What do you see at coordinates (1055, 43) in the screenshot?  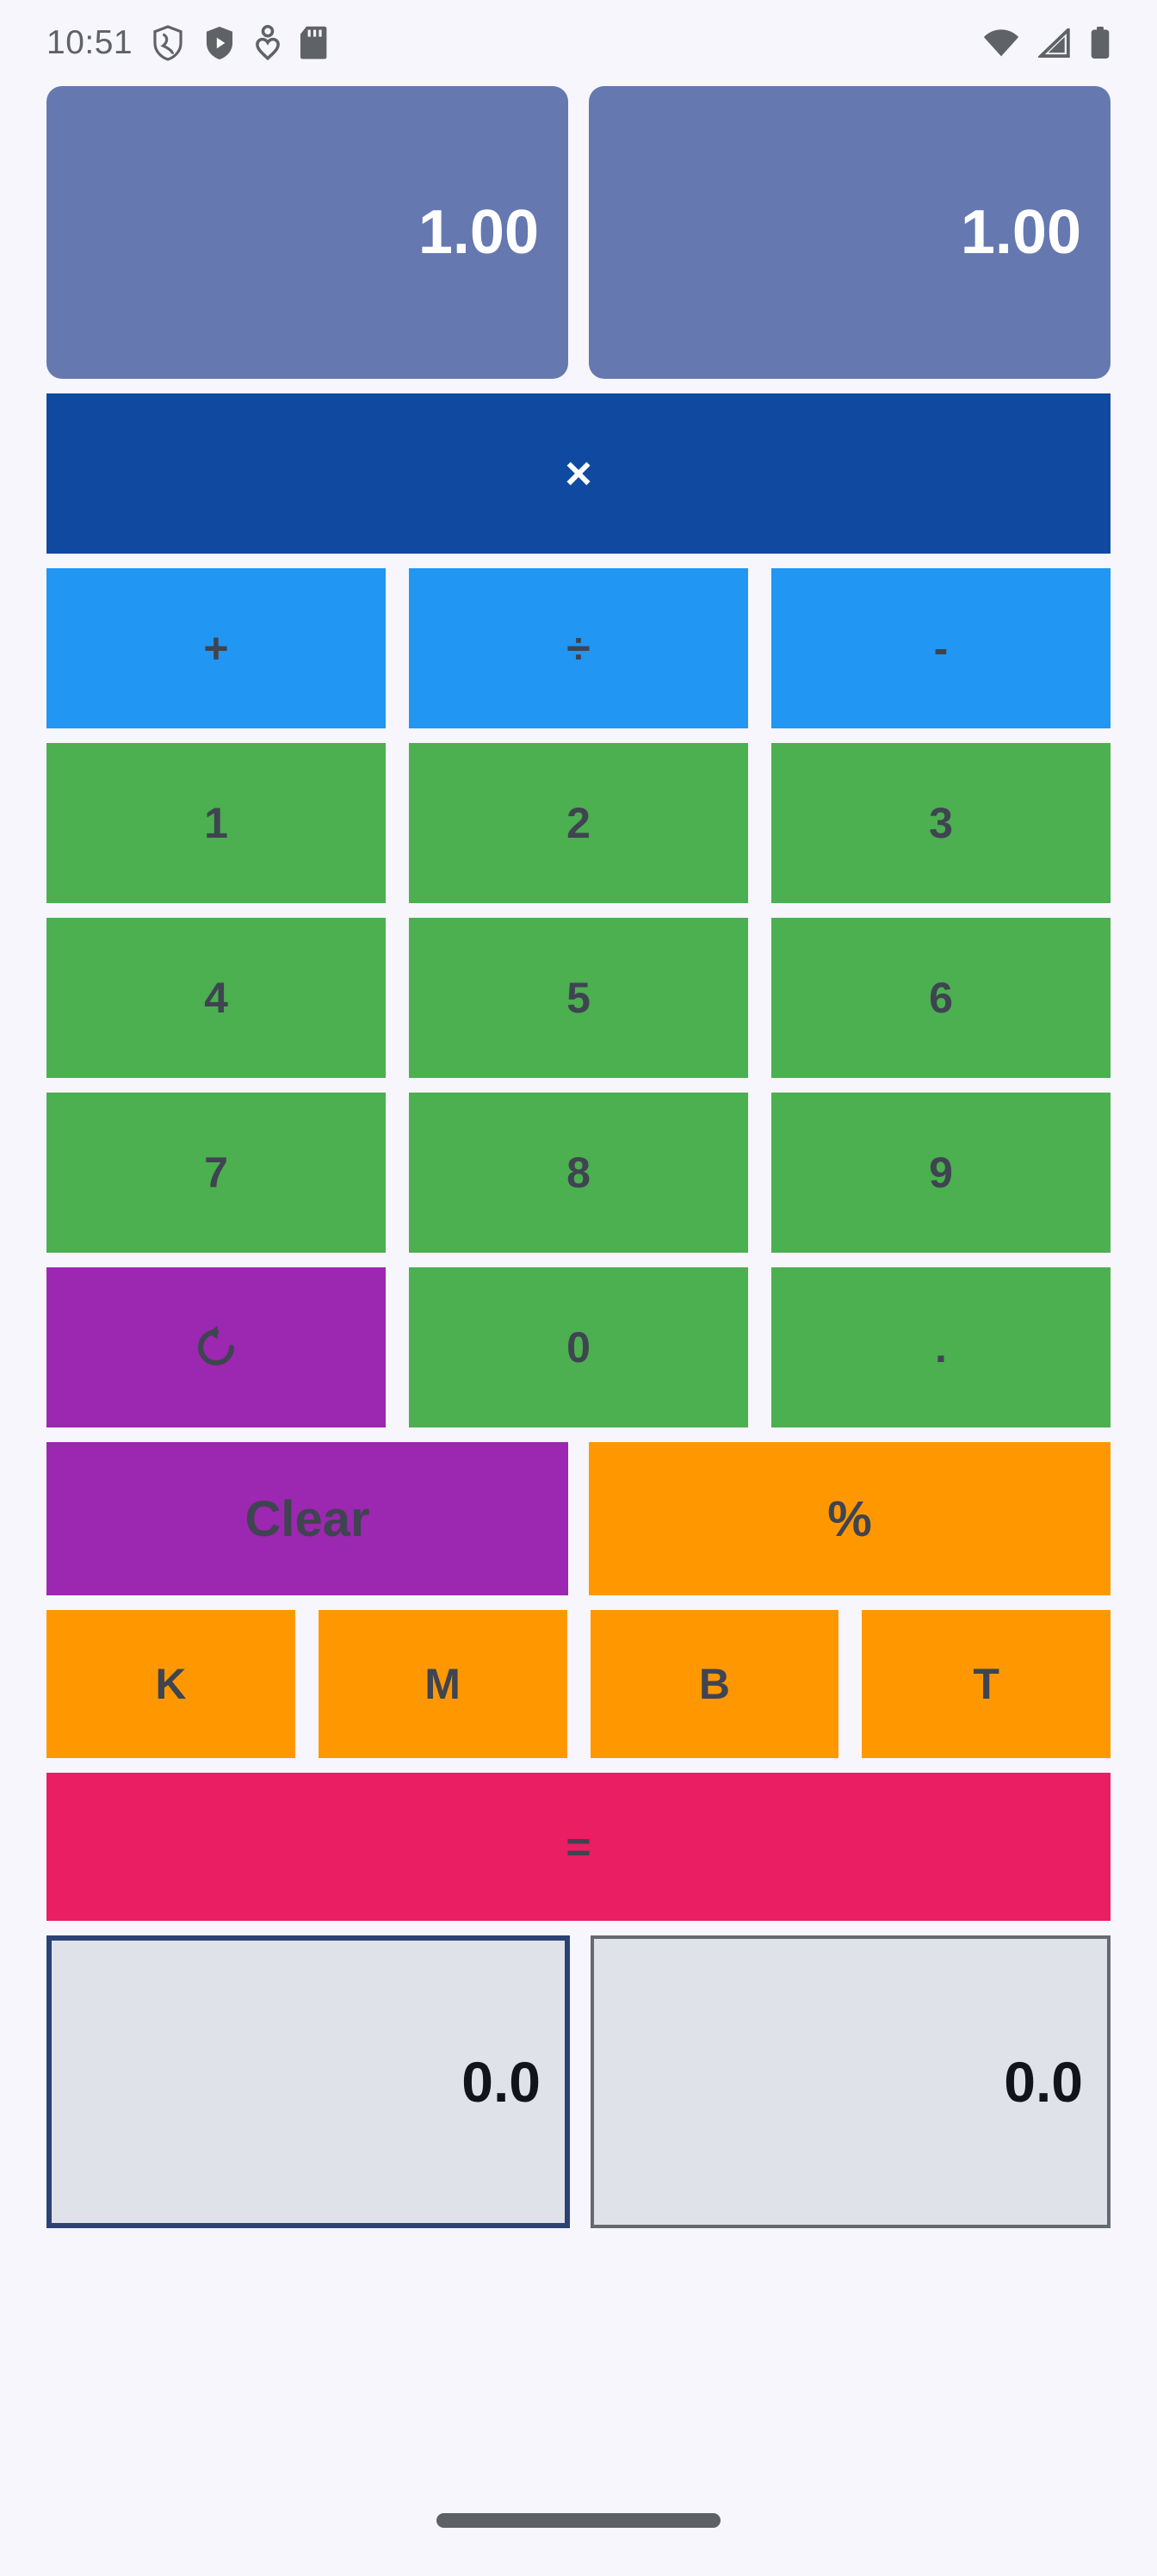 I see `cellular-signal-icon` at bounding box center [1055, 43].